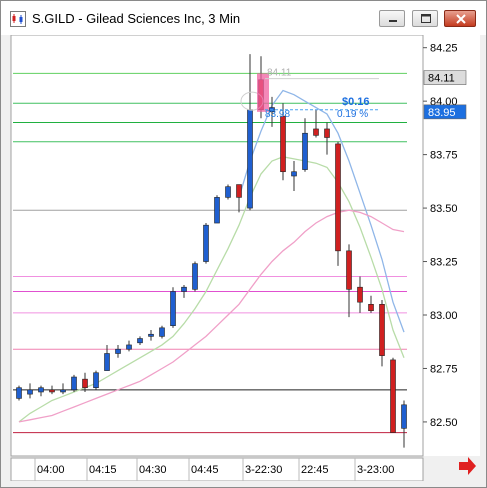 The width and height of the screenshot is (487, 488). I want to click on close-button, so click(460, 18).